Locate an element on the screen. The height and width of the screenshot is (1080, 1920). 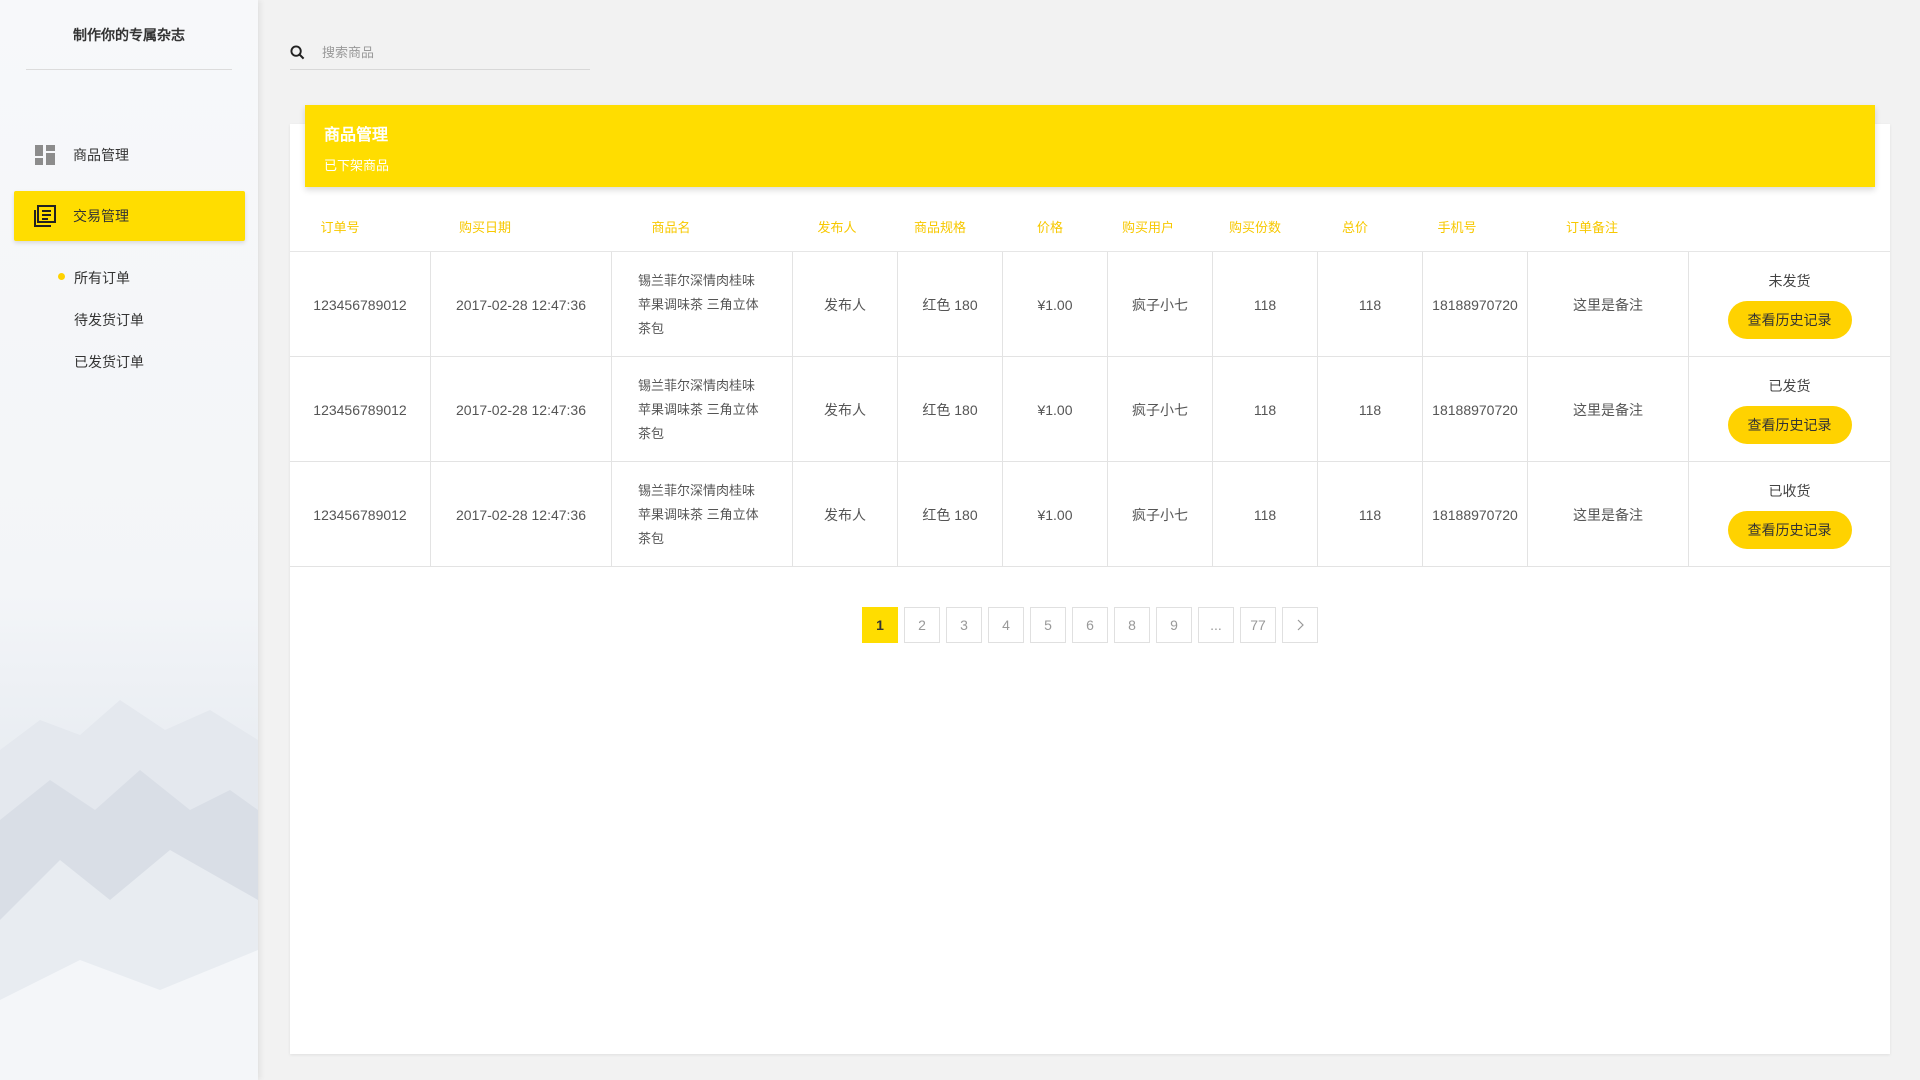
panel-title: 商品管理 is located at coordinates (356, 135).